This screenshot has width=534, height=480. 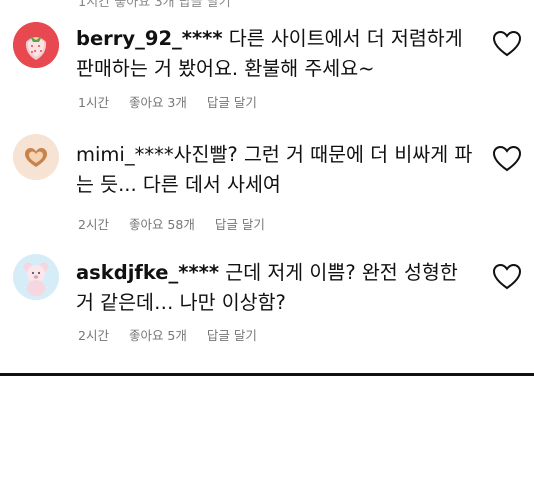 I want to click on comment-meta: 2시간 좋아요 58개 답글 달기, so click(x=181, y=223).